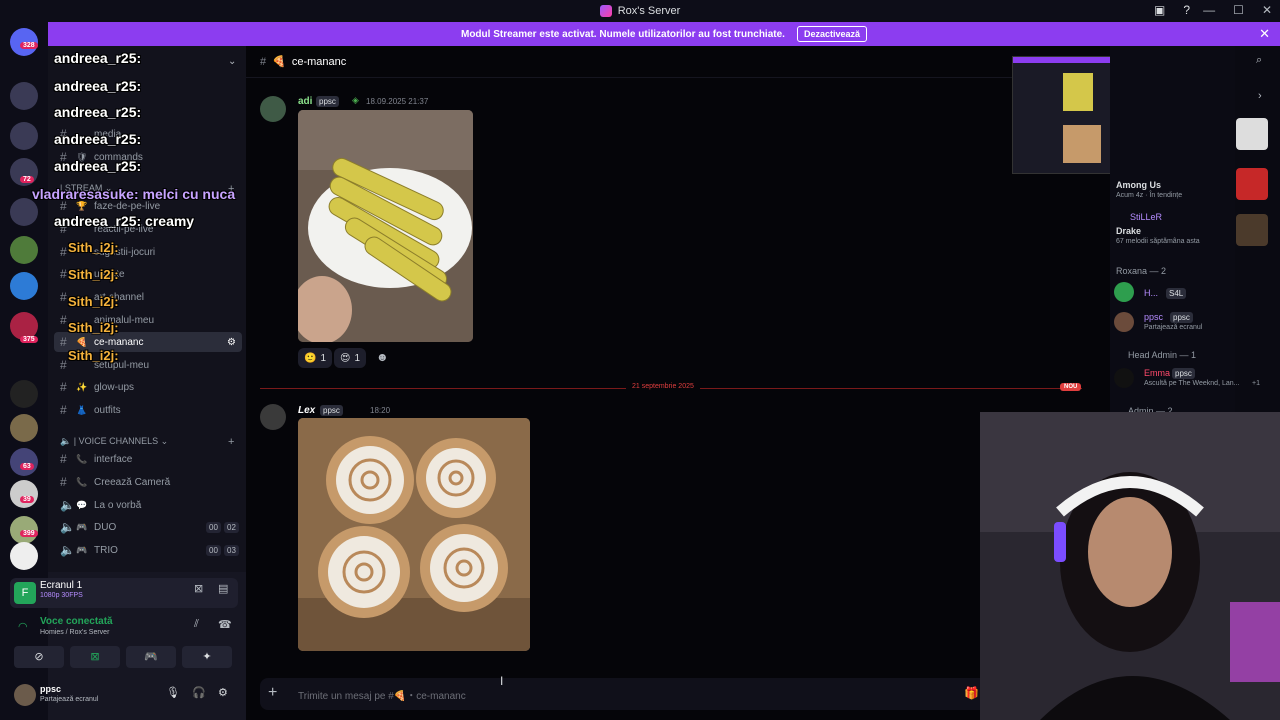 Image resolution: width=1280 pixels, height=720 pixels. Describe the element at coordinates (305, 101) in the screenshot. I see `message-author: adi` at that location.